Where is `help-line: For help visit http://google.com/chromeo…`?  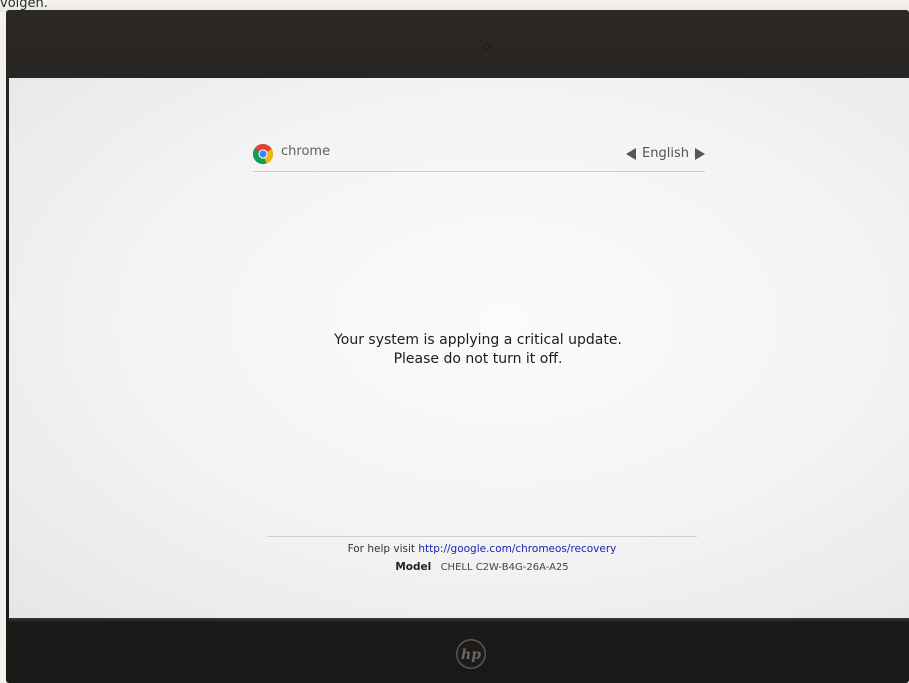
help-line: For help visit http://google.com/chromeo… is located at coordinates (482, 549).